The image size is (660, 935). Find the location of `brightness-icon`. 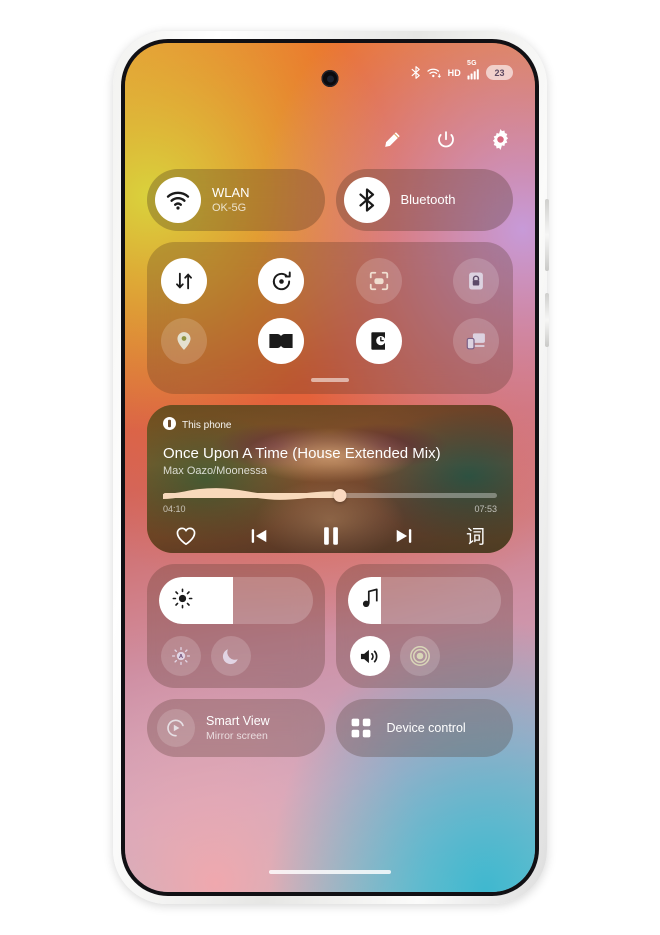

brightness-icon is located at coordinates (182, 601).